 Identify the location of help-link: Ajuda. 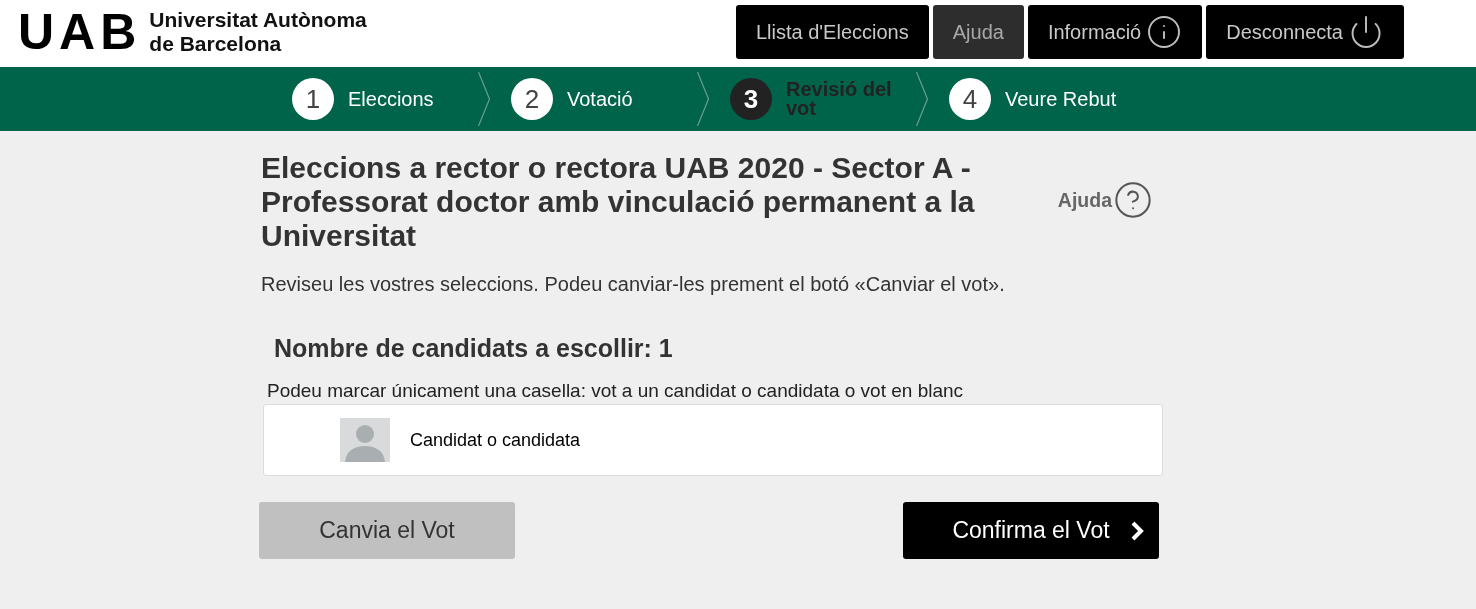
(1105, 200).